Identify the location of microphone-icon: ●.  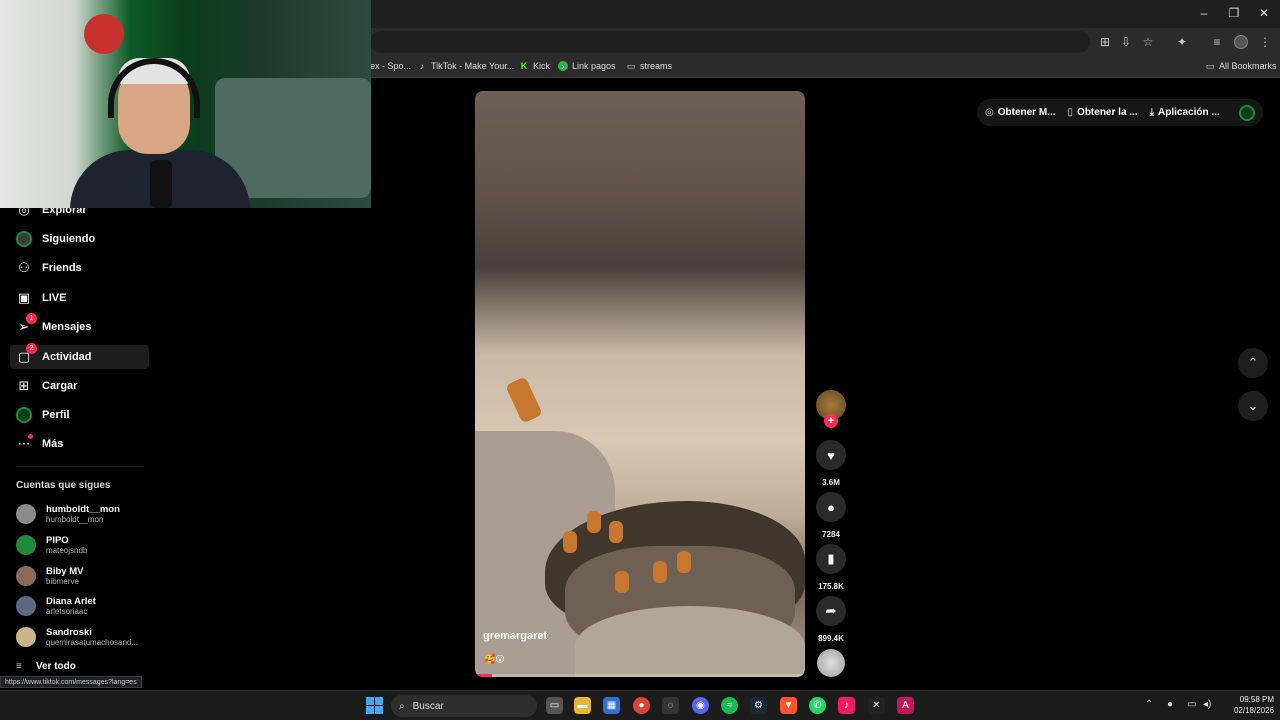
(1170, 704).